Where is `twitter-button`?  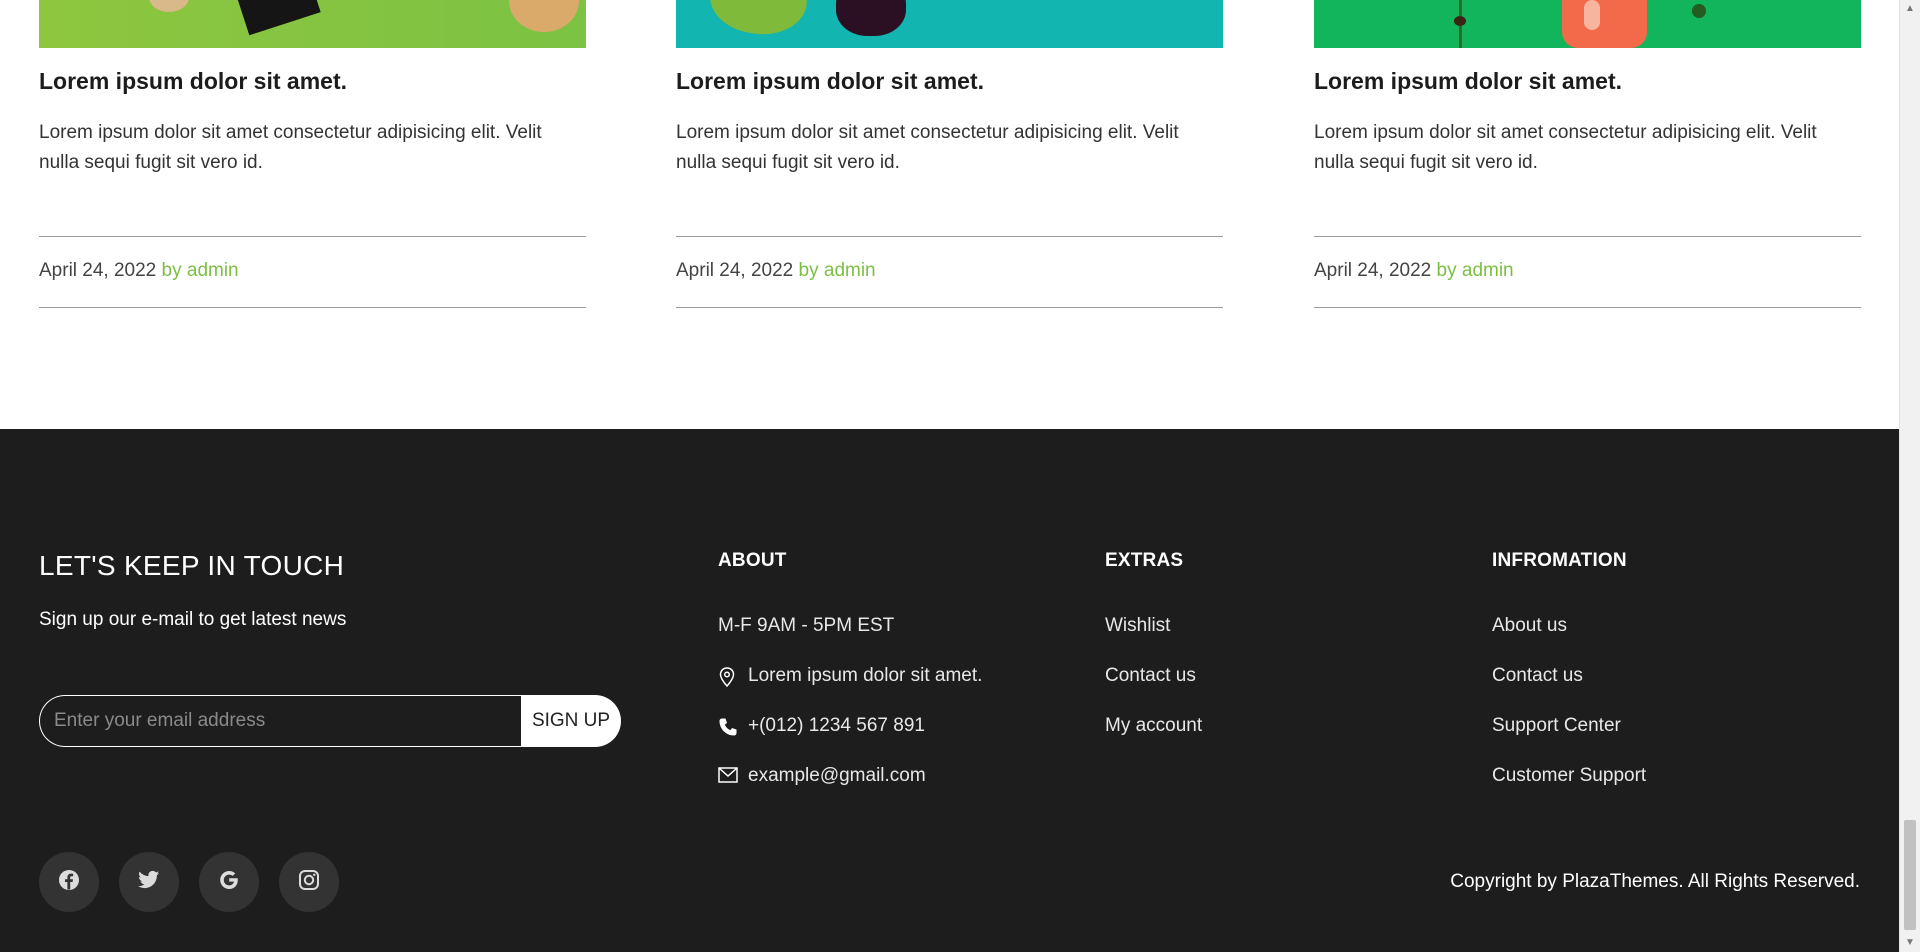
twitter-button is located at coordinates (149, 882).